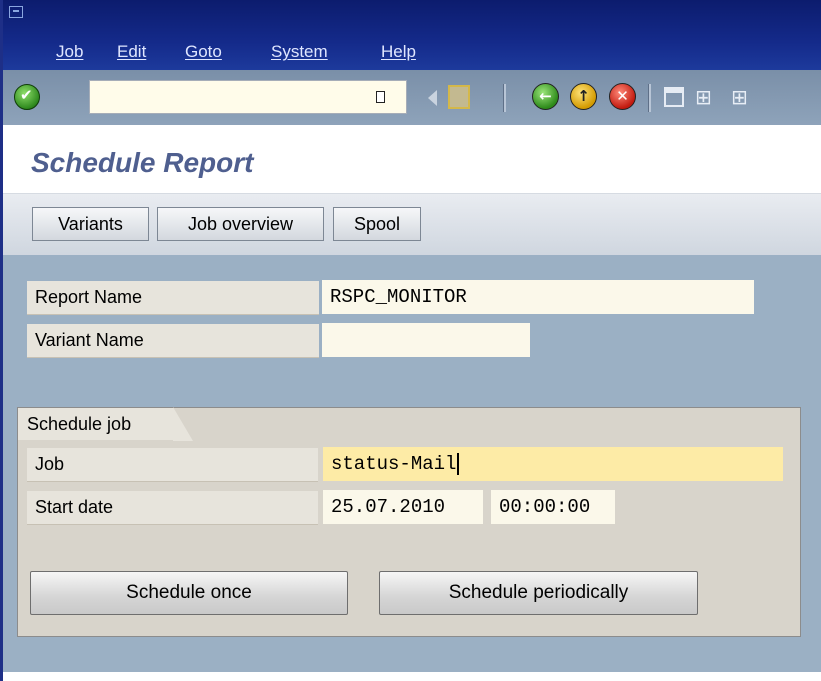 This screenshot has width=821, height=681. Describe the element at coordinates (553, 464) in the screenshot. I see `job-field: status-Mail` at that location.